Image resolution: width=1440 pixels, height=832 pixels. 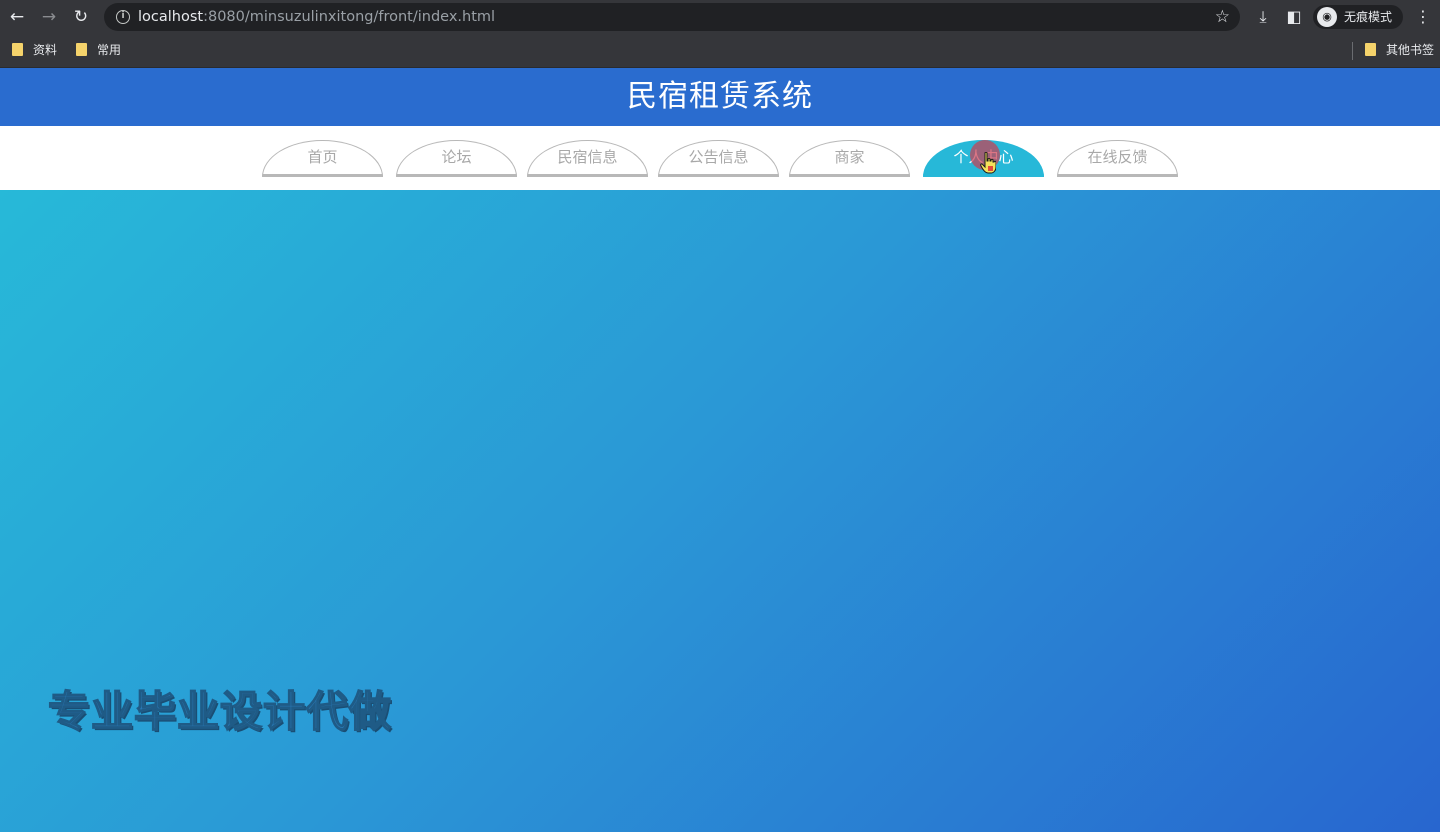 I want to click on other-bookmarks-folder: 其他书签, so click(x=1399, y=50).